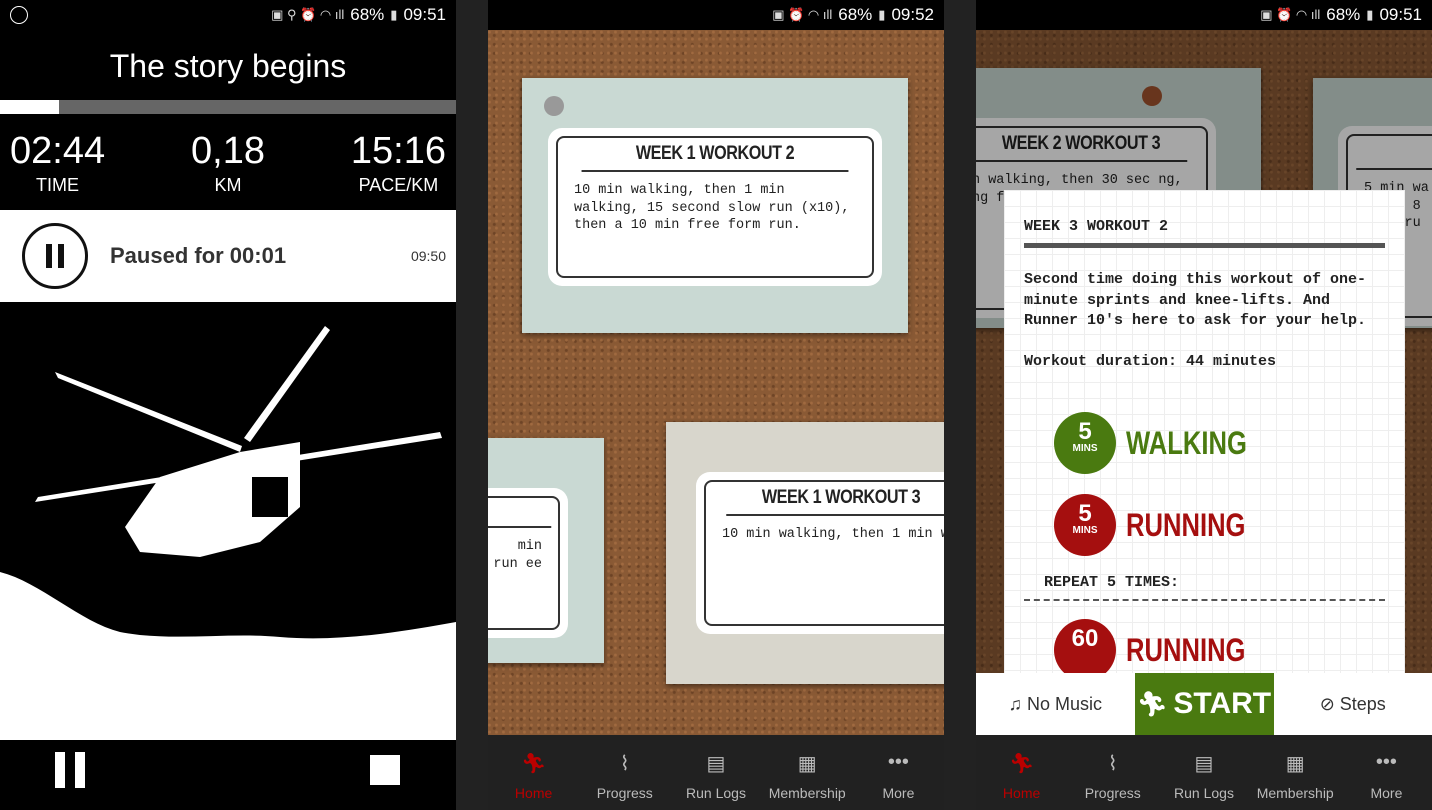  I want to click on start-label: START, so click(1222, 703).